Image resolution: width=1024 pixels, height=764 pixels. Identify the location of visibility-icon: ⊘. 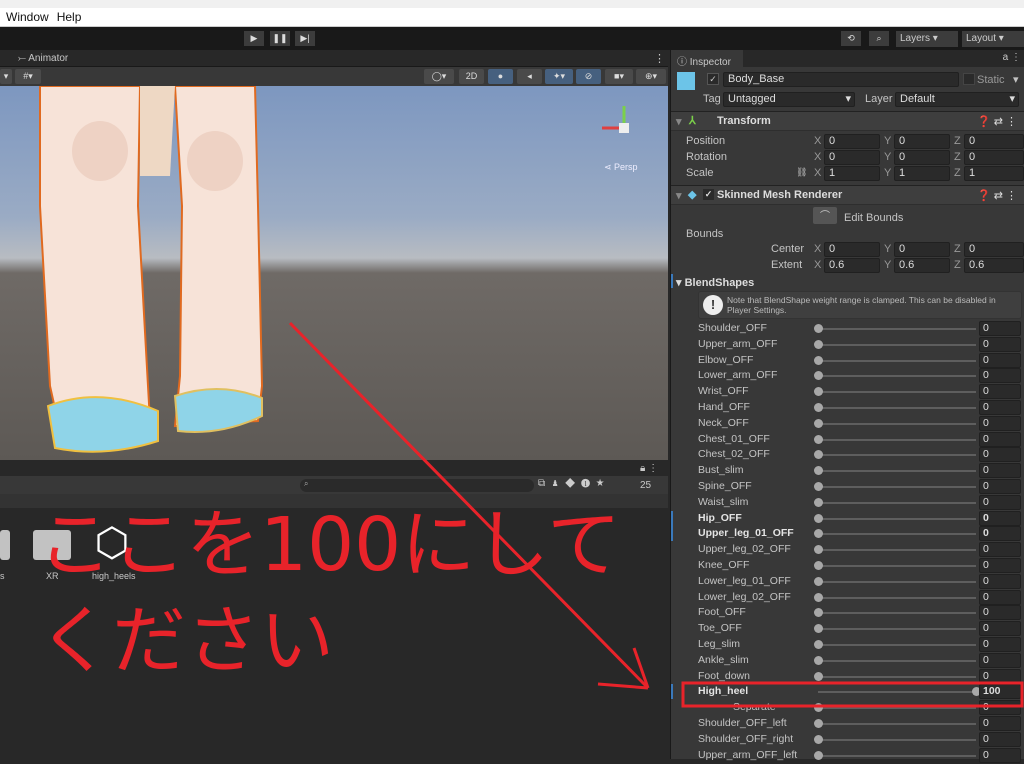
(588, 76).